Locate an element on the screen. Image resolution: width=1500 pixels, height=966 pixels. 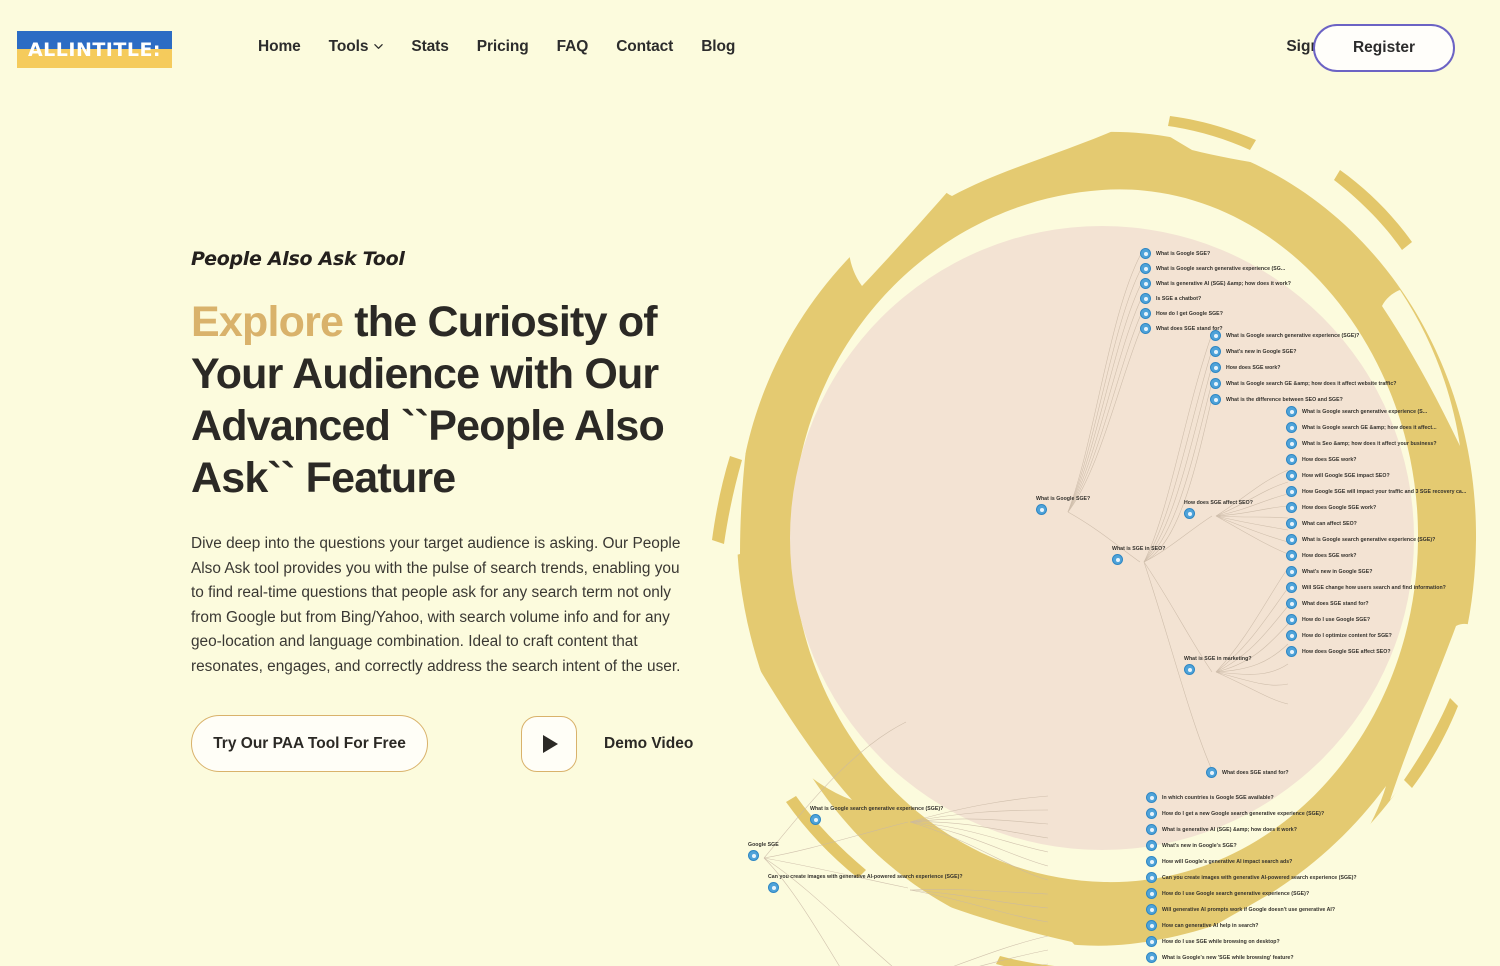
mindmap-node-label: What does SGE stand for? is located at coordinates (1335, 603).